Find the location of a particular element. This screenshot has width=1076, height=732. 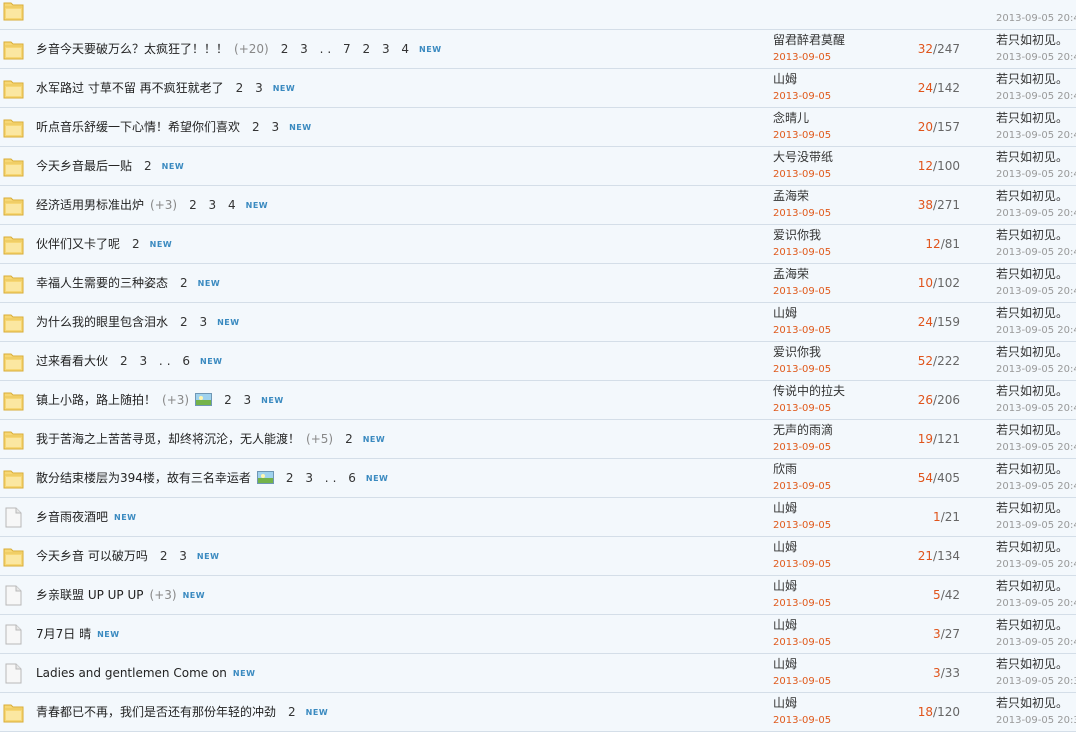

author-link: 大号没带纸 is located at coordinates (803, 156).